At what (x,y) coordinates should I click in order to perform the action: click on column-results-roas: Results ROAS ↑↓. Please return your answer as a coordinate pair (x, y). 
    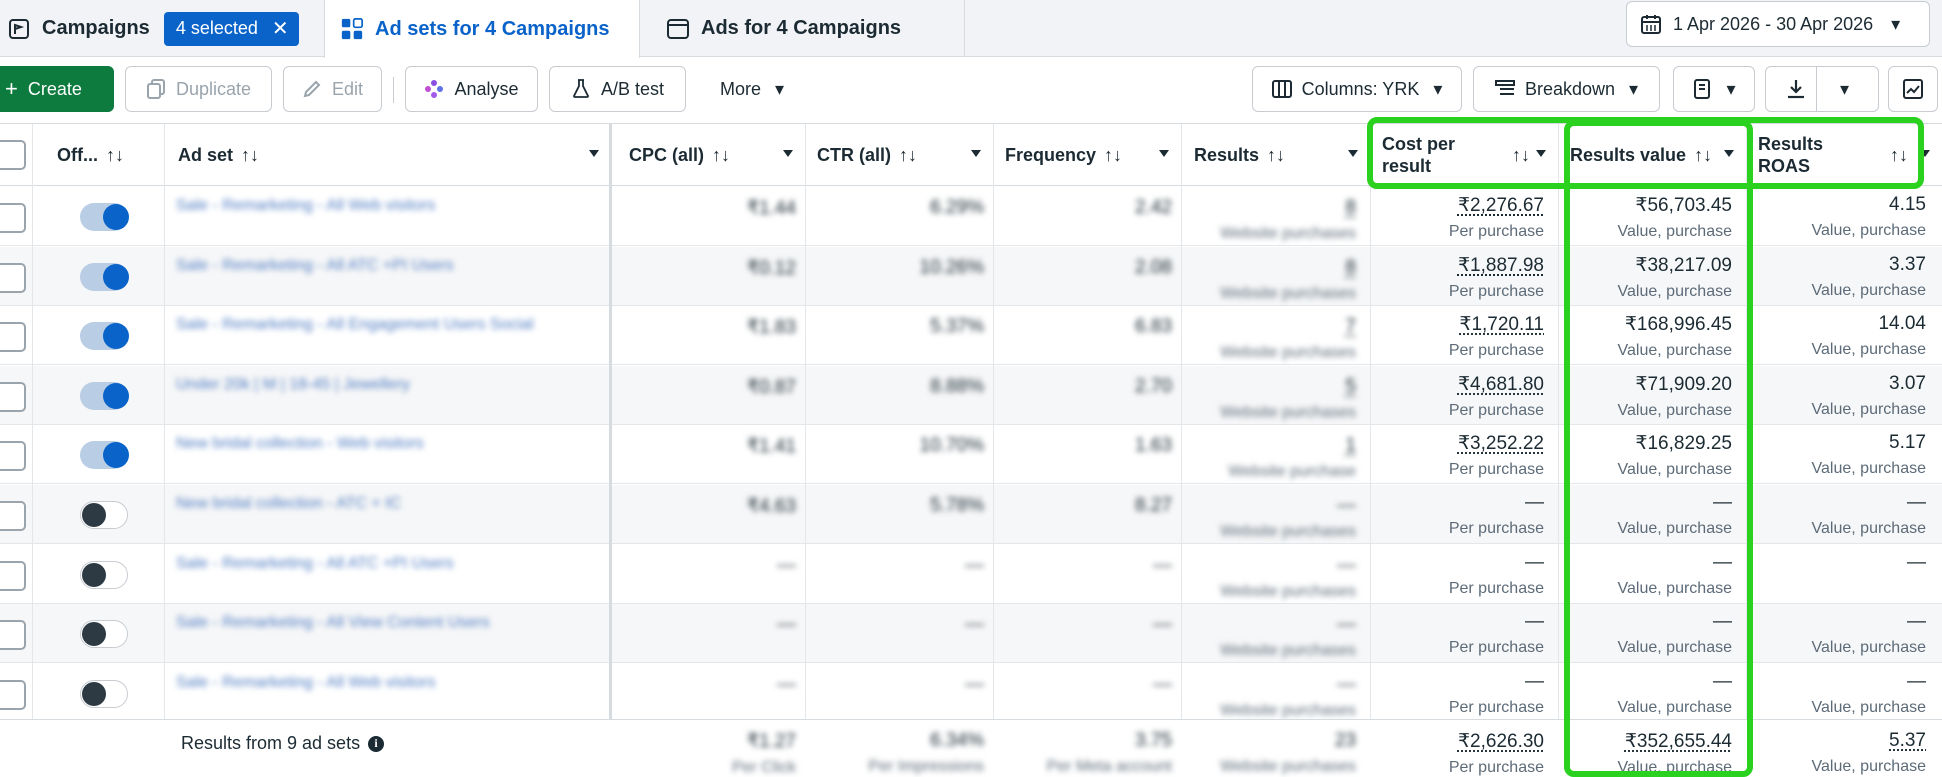
    Looking at the image, I should click on (1844, 155).